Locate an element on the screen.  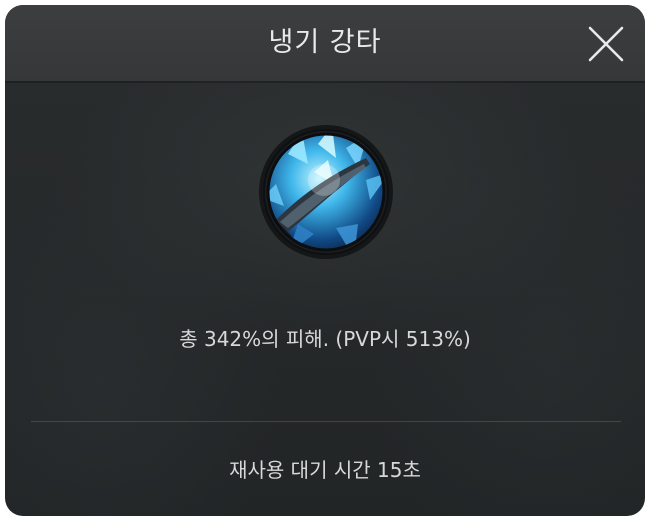
close-button is located at coordinates (606, 44).